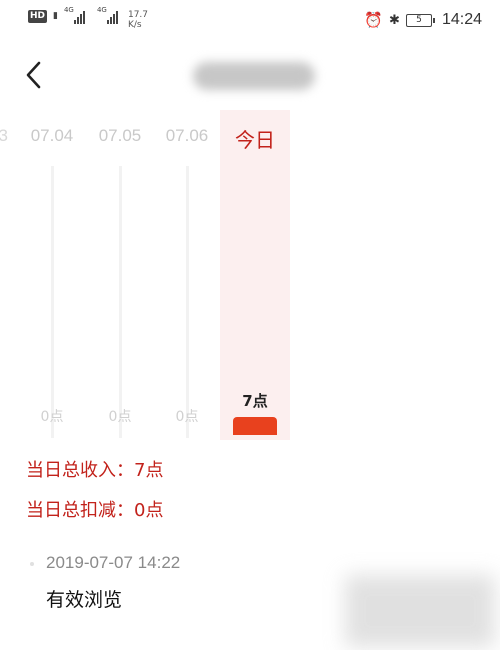  I want to click on day-label: 07.05, so click(120, 135).